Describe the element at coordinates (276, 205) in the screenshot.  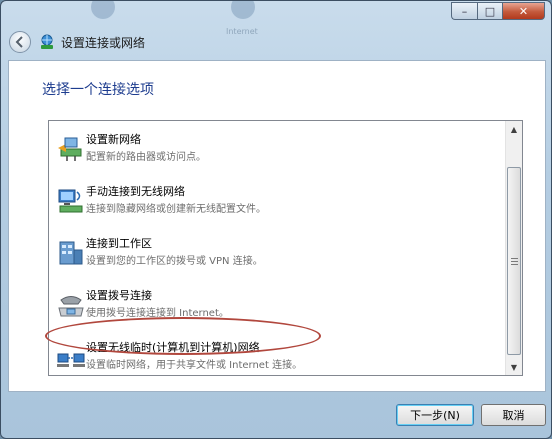
I see `option-manual-wireless: 手动连接到无线网络 连接到隐藏网络或创建新无线配置文件。` at that location.